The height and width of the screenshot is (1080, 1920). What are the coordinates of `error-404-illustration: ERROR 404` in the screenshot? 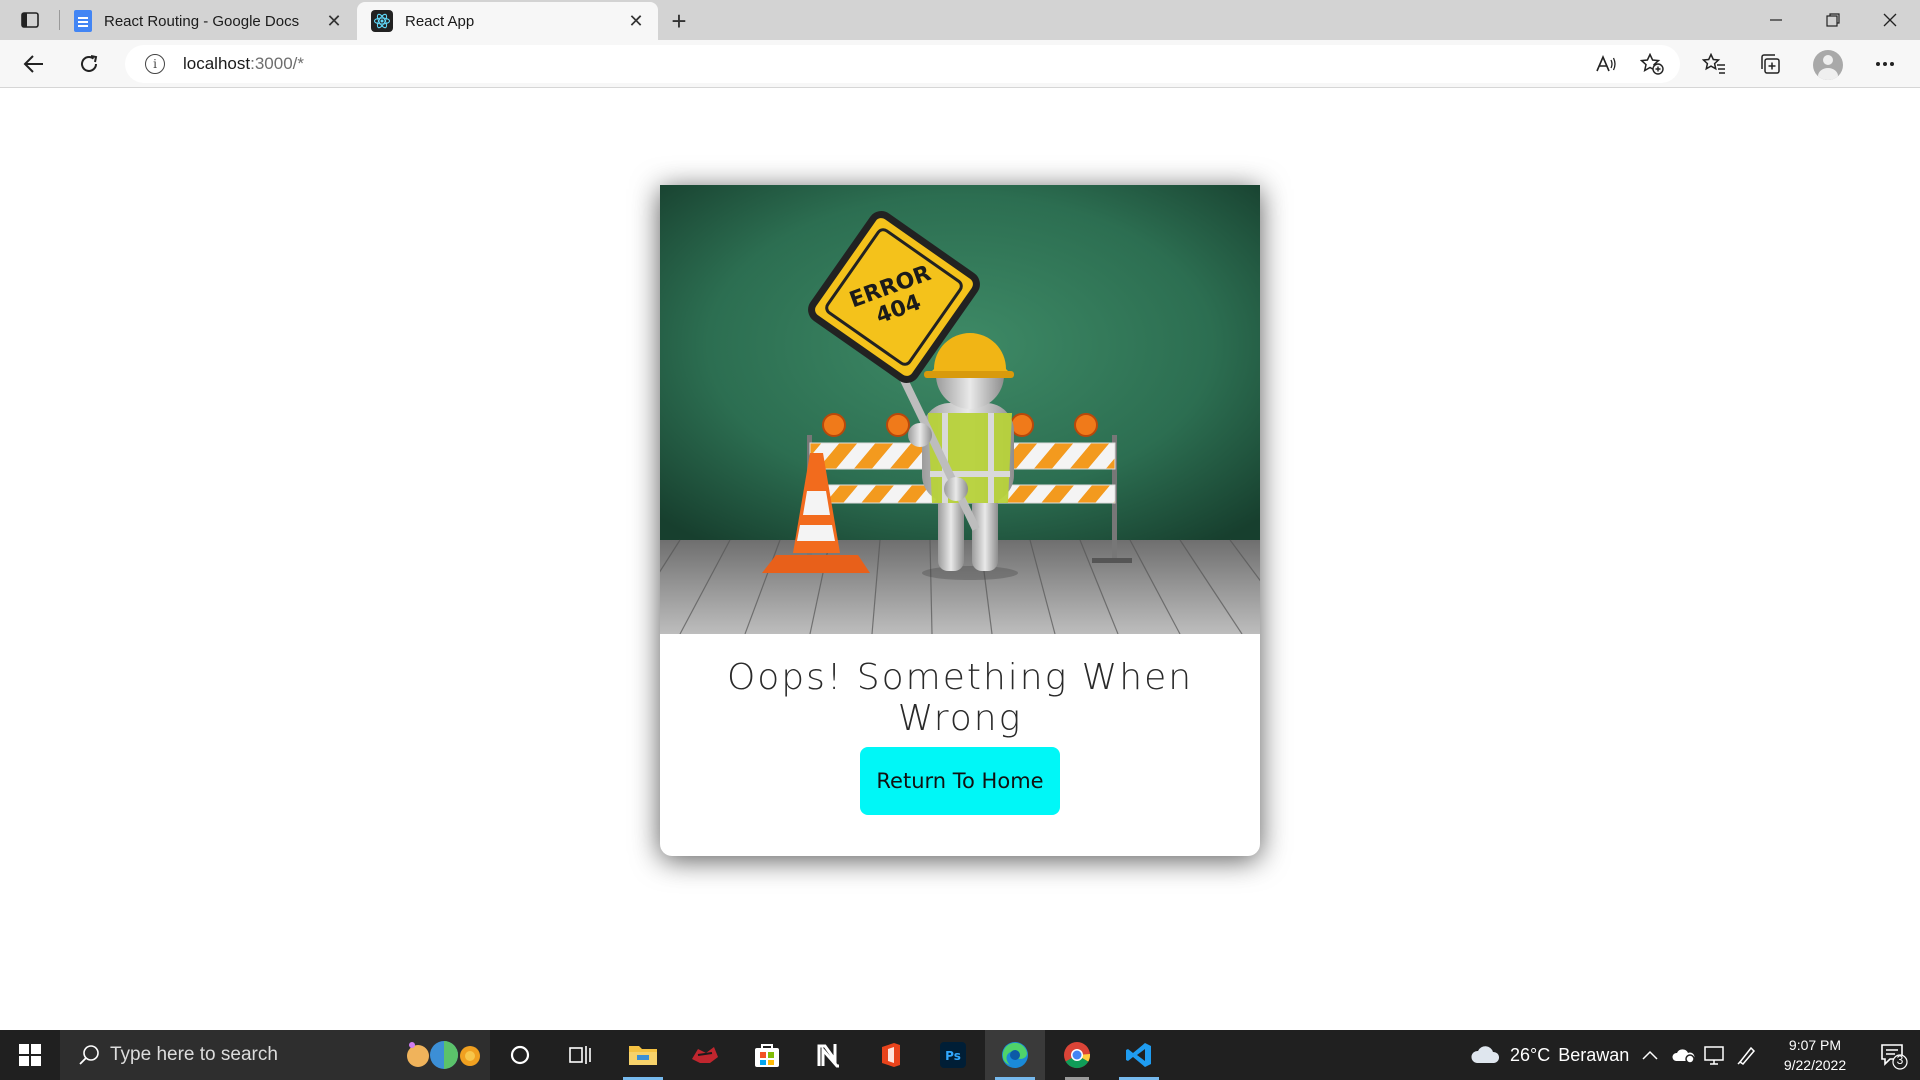 It's located at (960, 409).